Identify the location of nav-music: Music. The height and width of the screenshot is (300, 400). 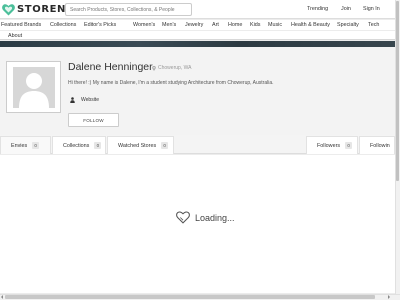
(275, 25).